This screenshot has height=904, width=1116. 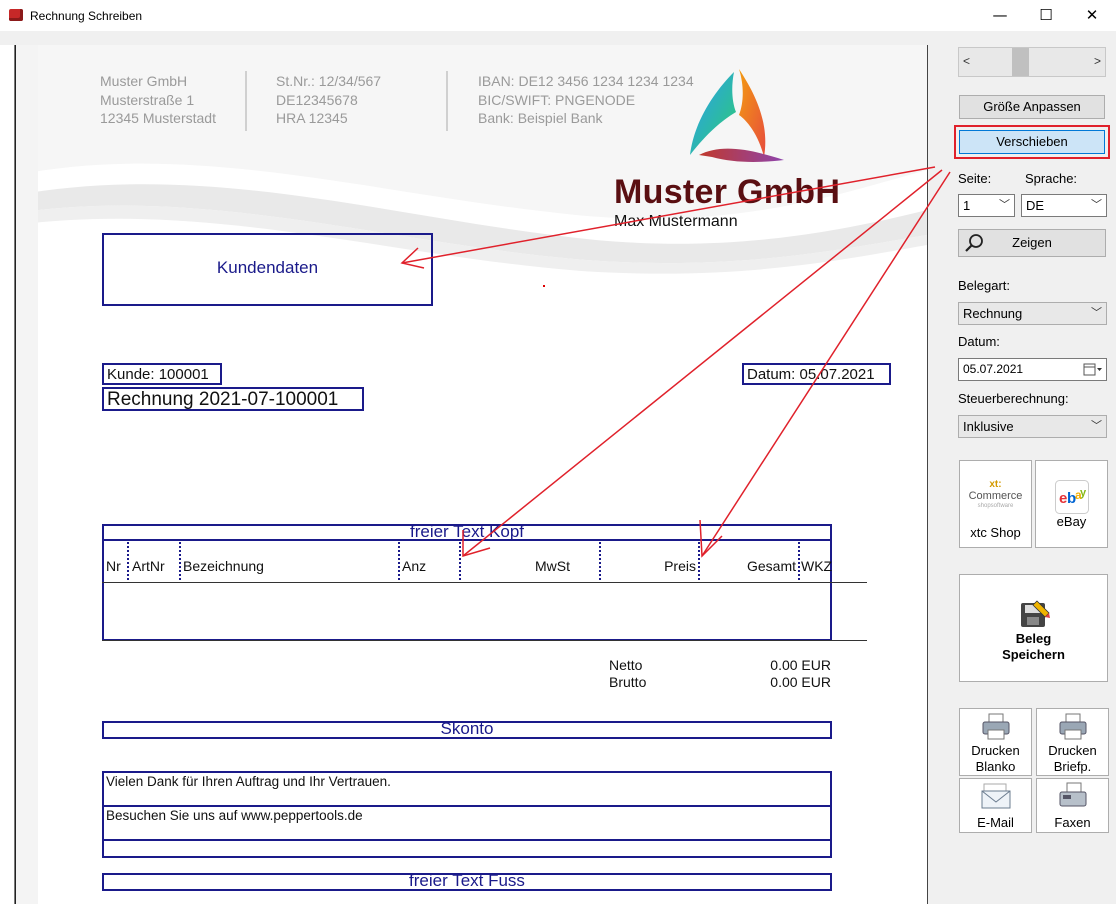 What do you see at coordinates (995, 532) in the screenshot?
I see `xtc-shop-label: xtc Shop` at bounding box center [995, 532].